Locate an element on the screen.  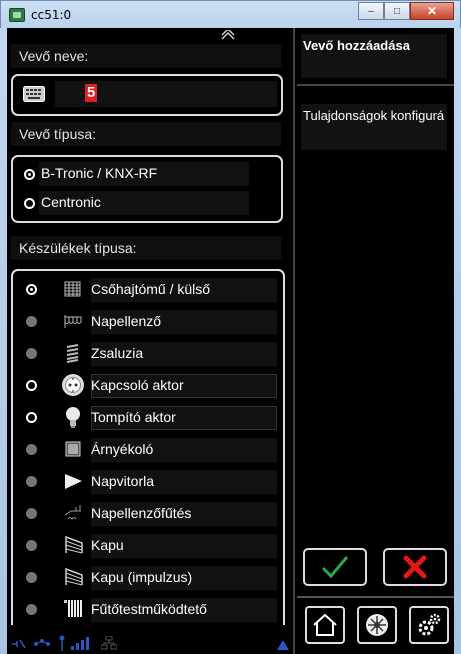
gate-icon is located at coordinates (74, 544).